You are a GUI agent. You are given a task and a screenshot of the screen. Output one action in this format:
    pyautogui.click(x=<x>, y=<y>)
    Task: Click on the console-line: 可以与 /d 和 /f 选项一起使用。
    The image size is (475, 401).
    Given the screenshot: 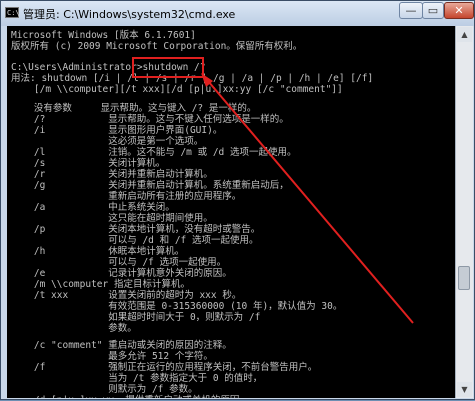 What is the action you would take?
    pyautogui.click(x=135, y=240)
    